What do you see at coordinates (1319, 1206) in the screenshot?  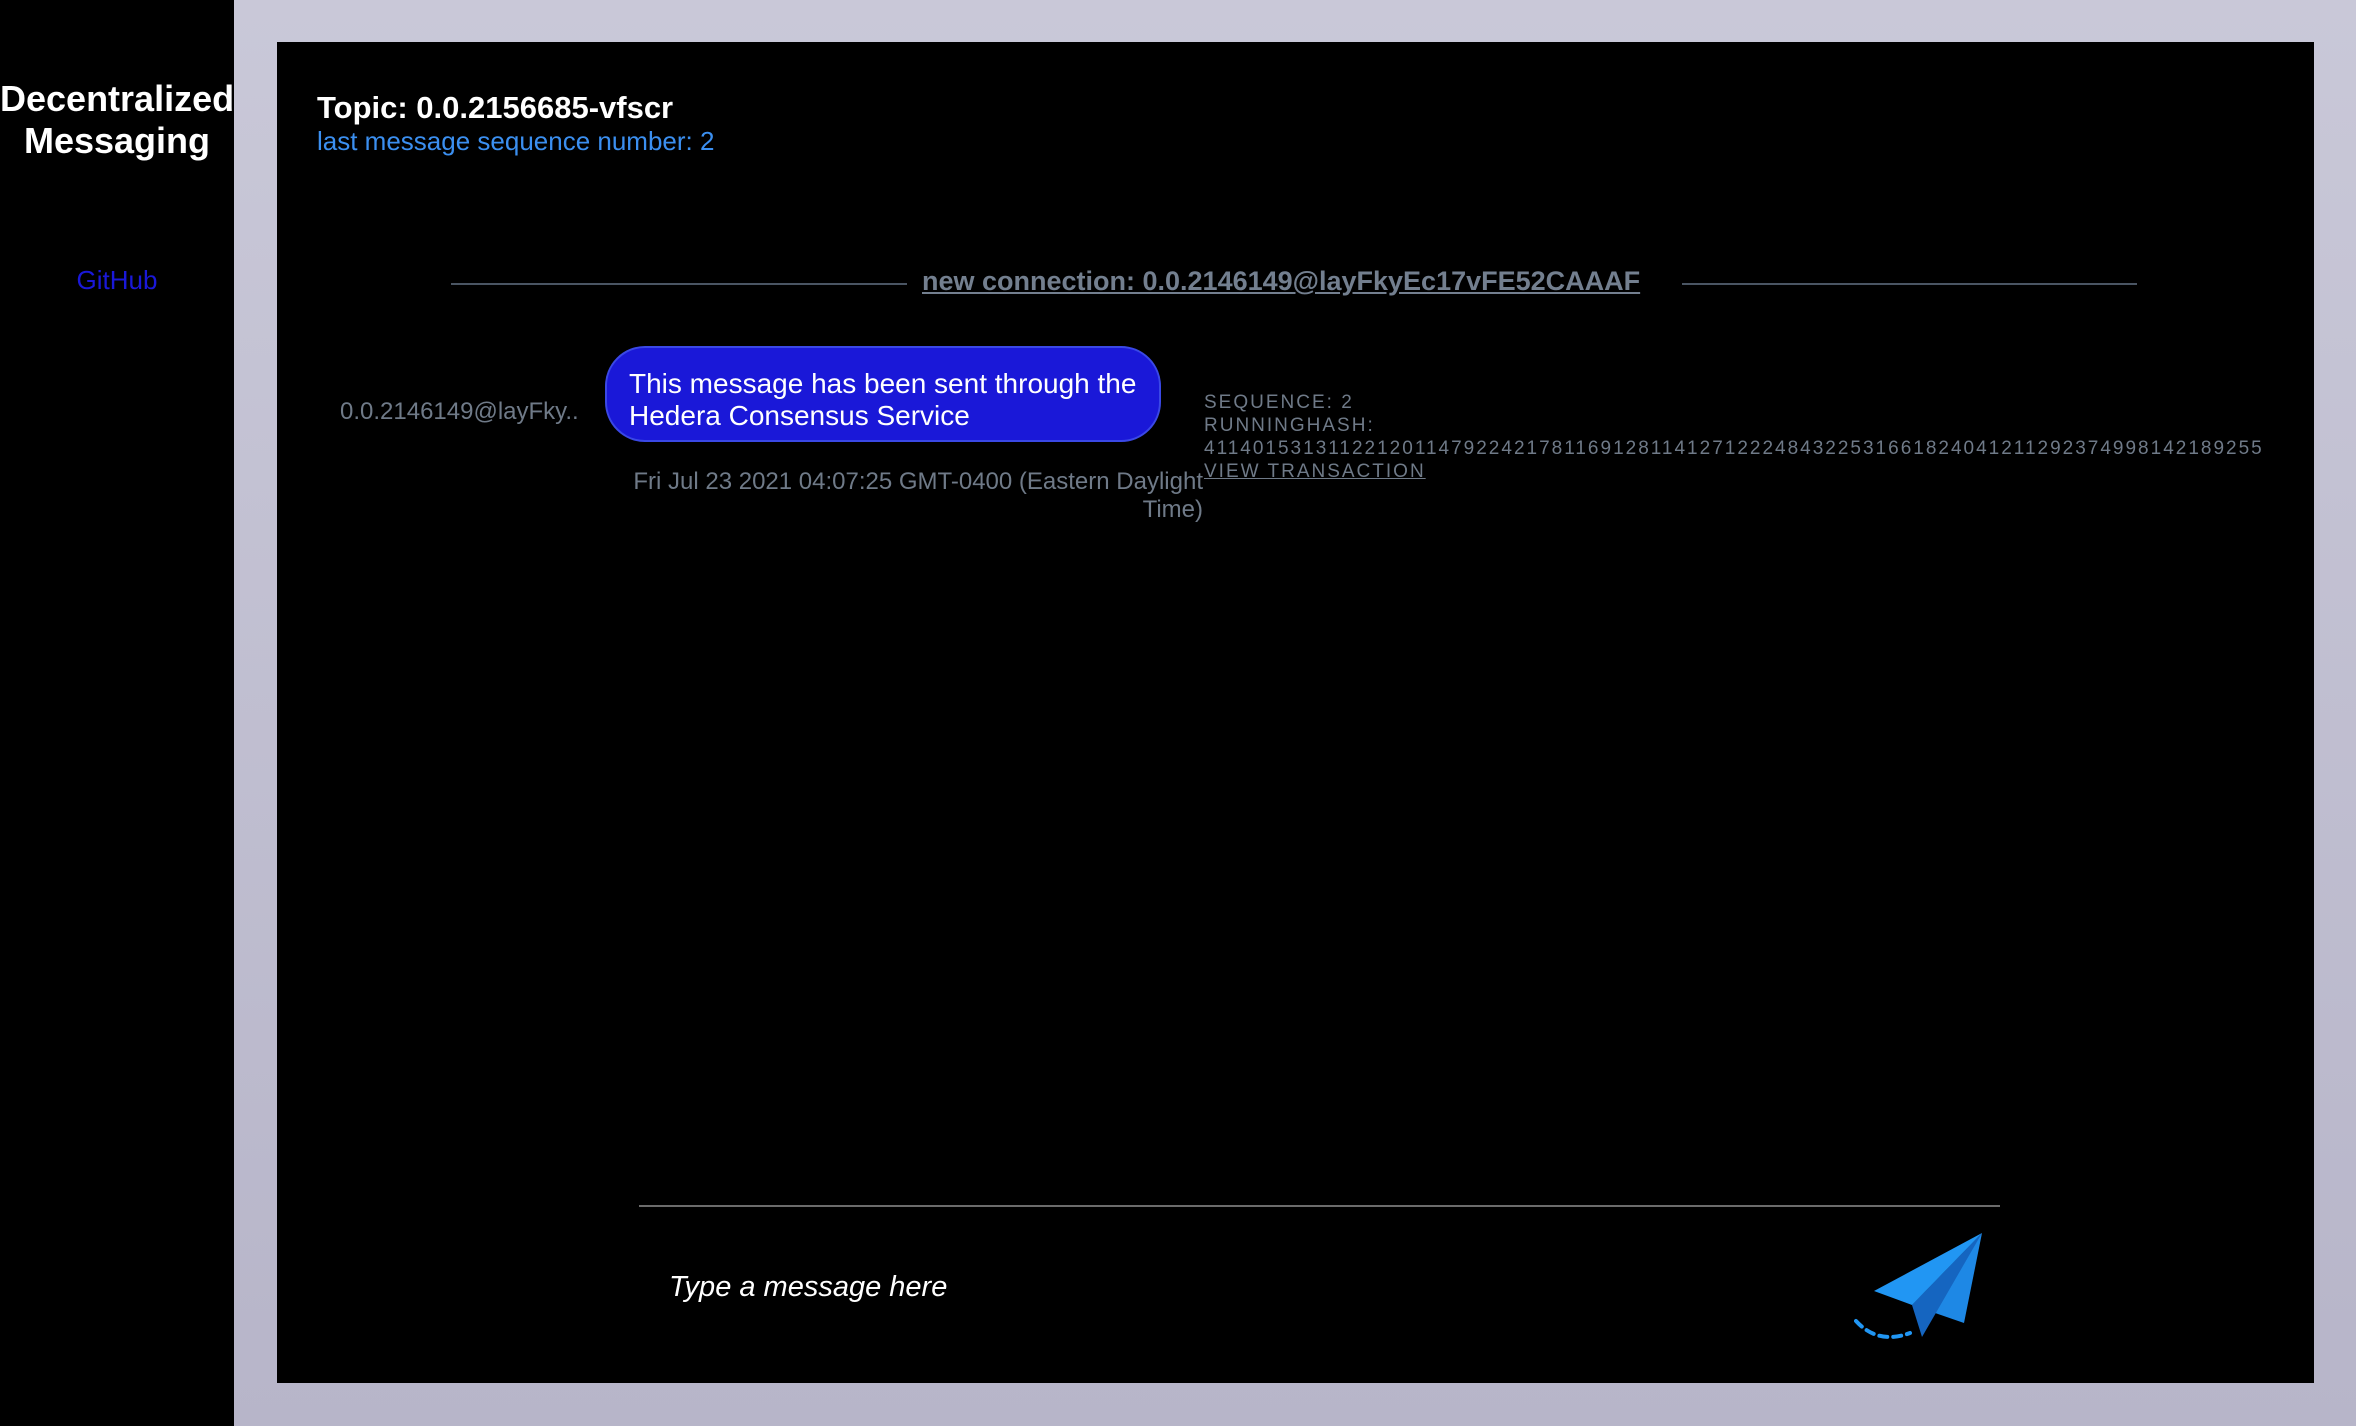 I see `composer-divider` at bounding box center [1319, 1206].